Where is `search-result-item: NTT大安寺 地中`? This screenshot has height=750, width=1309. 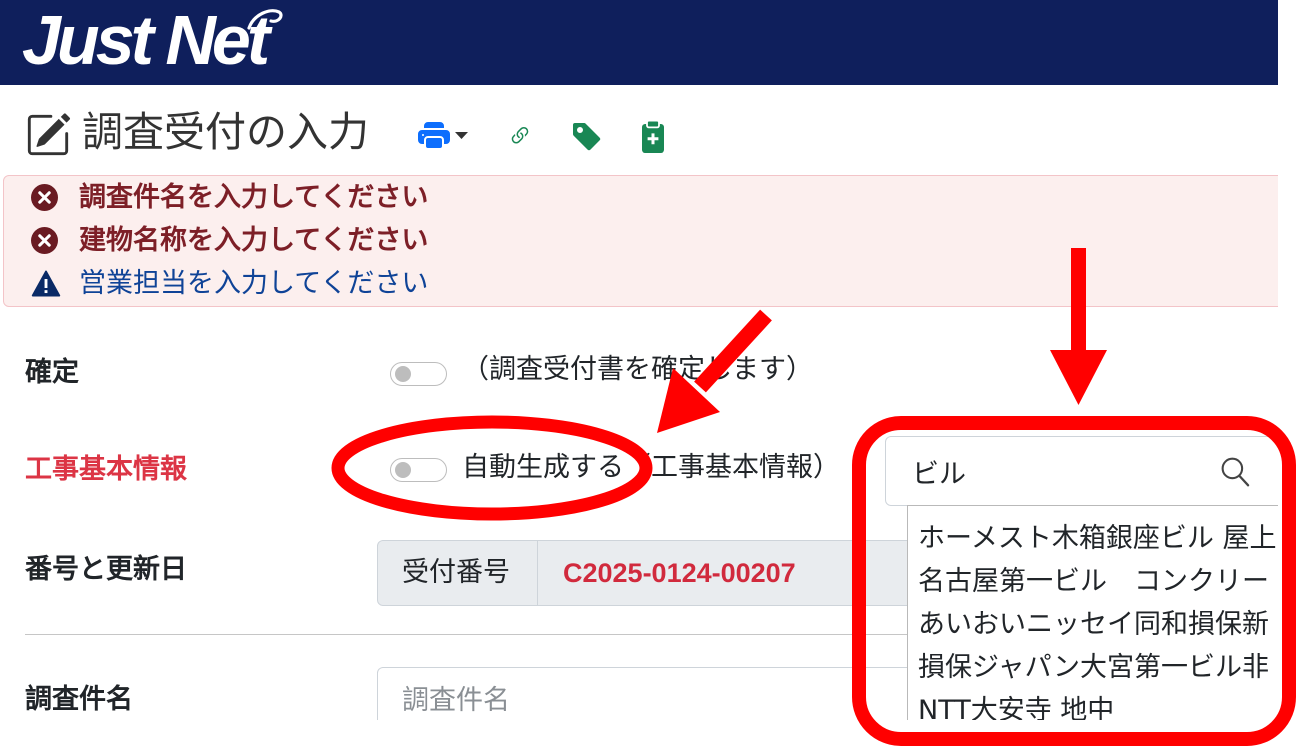 search-result-item: NTT大安寺 地中 is located at coordinates (1093, 704).